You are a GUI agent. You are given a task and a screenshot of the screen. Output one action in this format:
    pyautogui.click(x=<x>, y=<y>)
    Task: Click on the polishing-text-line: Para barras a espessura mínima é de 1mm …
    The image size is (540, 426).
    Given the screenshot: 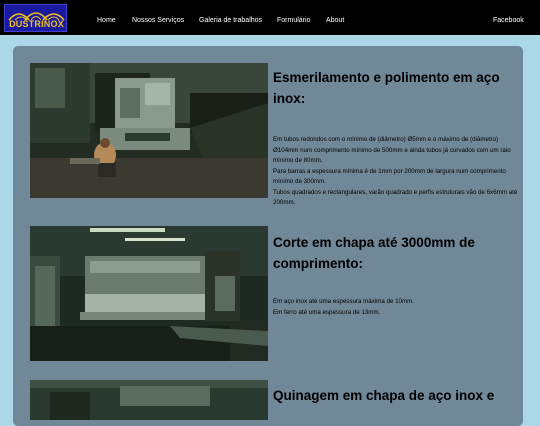 What is the action you would take?
    pyautogui.click(x=389, y=176)
    